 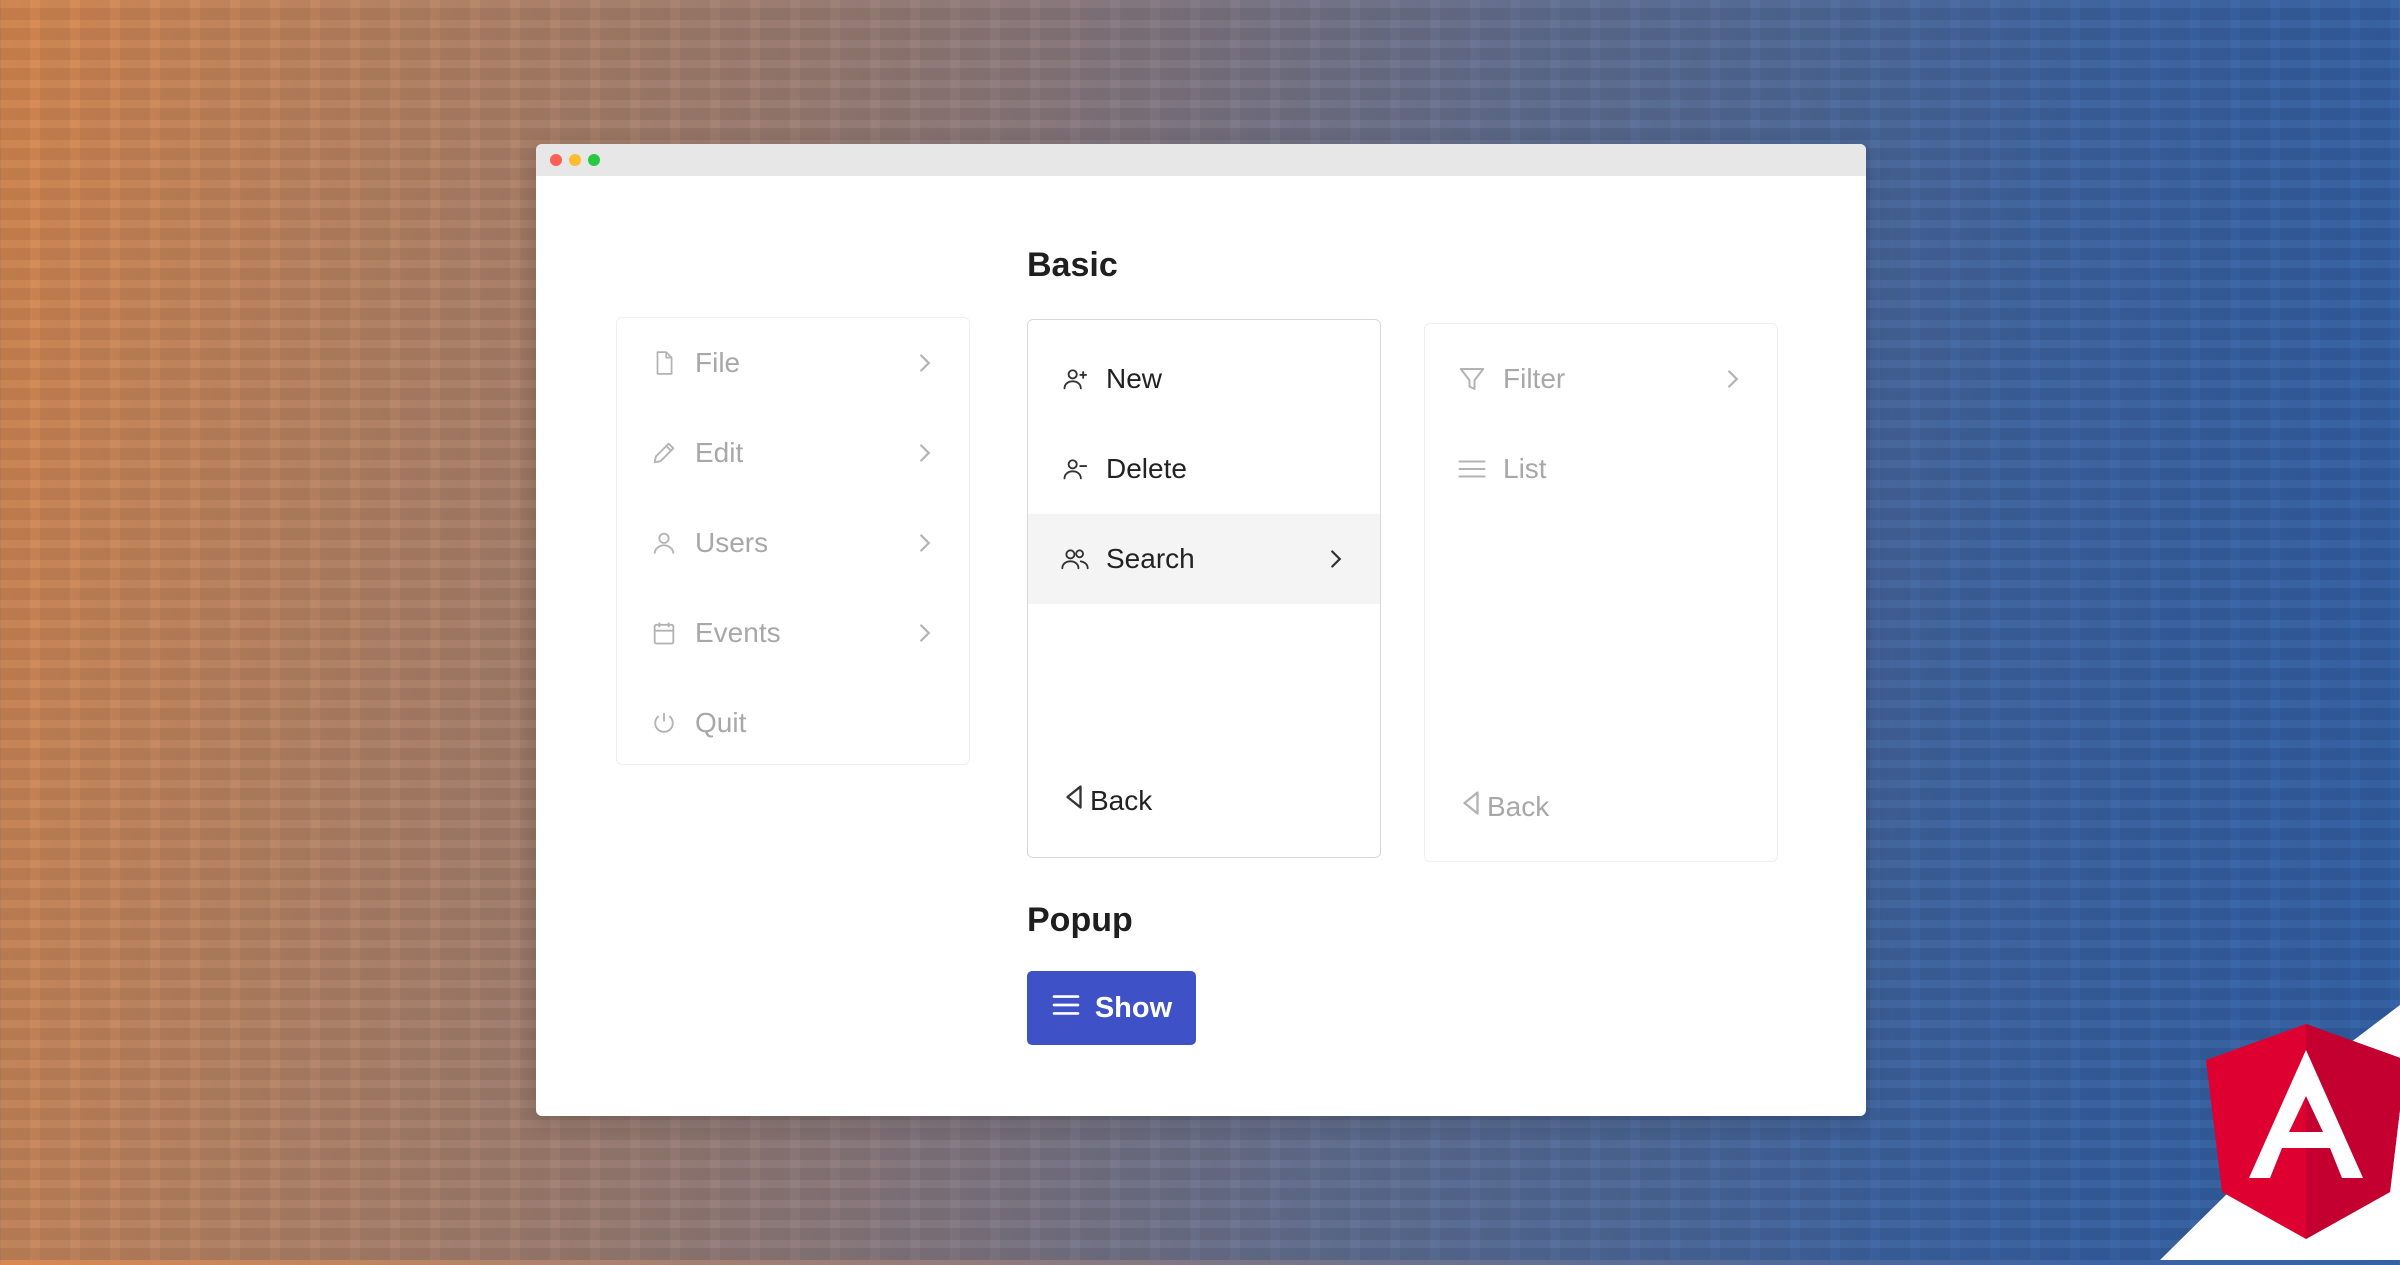 I want to click on users-icon, so click(x=1075, y=559).